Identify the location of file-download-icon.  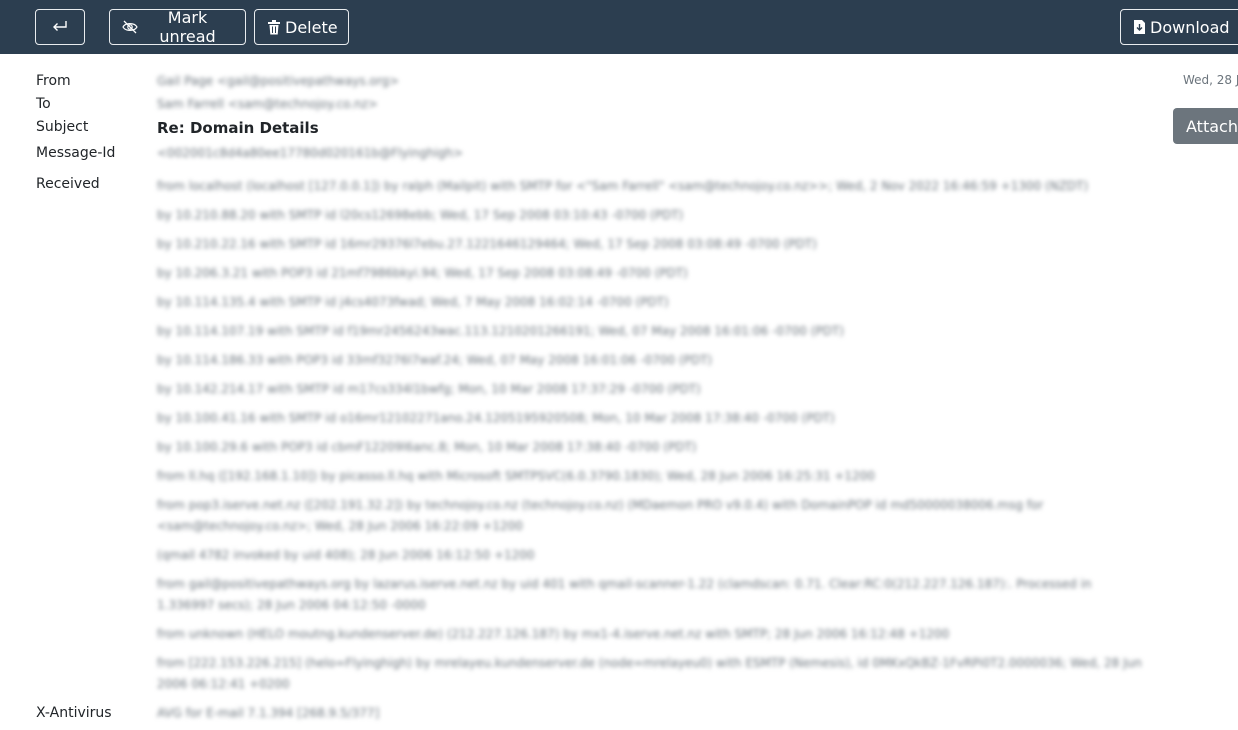
(1139, 27).